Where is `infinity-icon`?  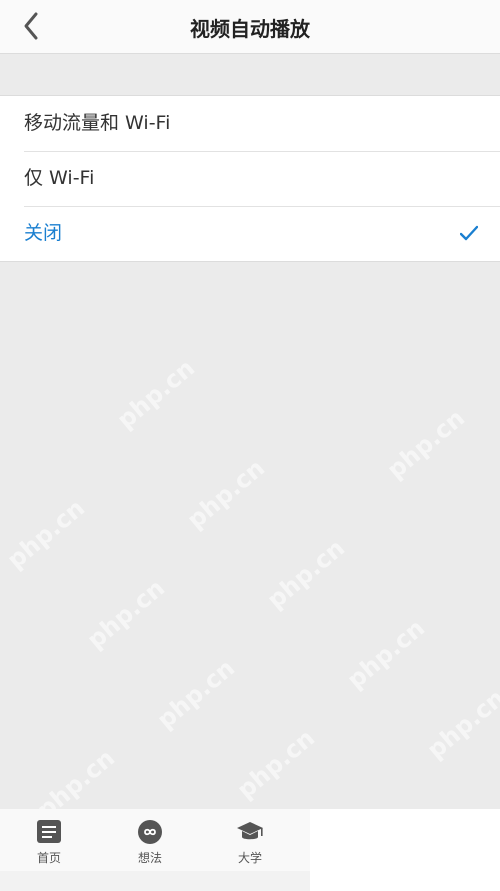
infinity-icon is located at coordinates (150, 832).